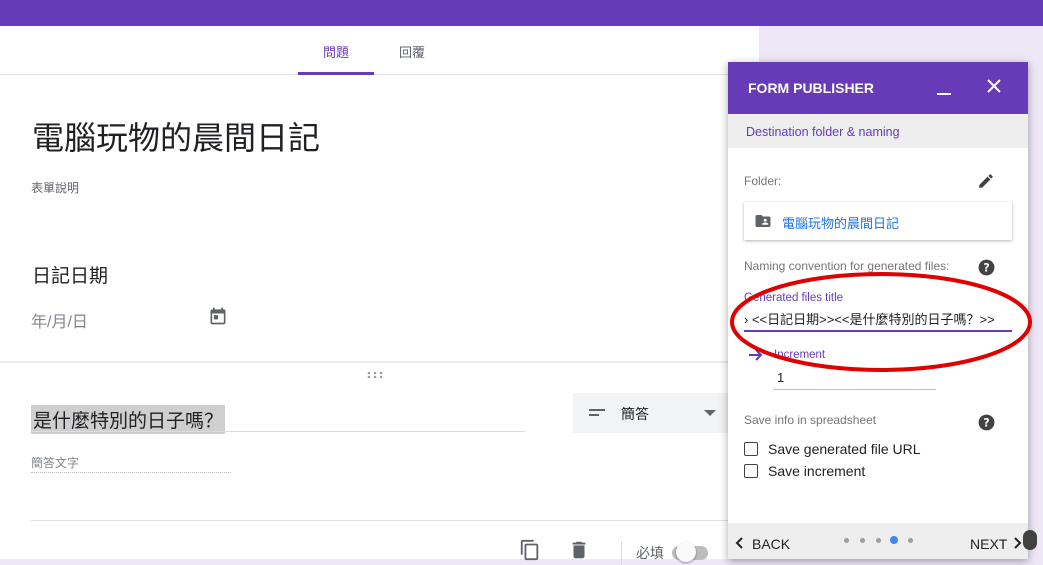  I want to click on edit-icon, so click(986, 181).